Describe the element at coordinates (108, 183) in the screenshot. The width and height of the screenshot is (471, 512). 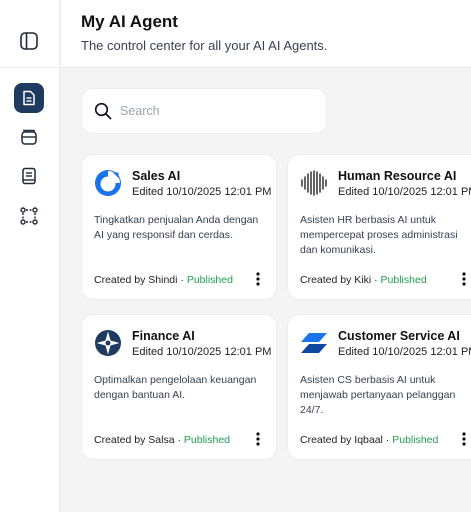
I see `blue-circle-logo-icon` at that location.